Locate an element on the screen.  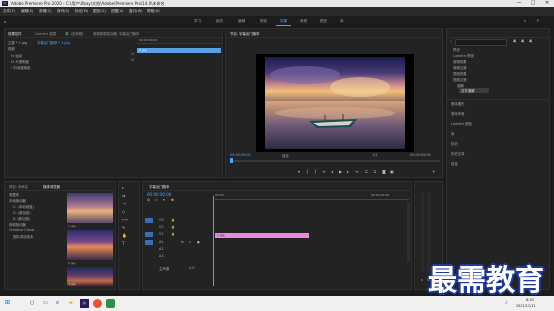
workspace-audio: 音频 is located at coordinates (303, 21).